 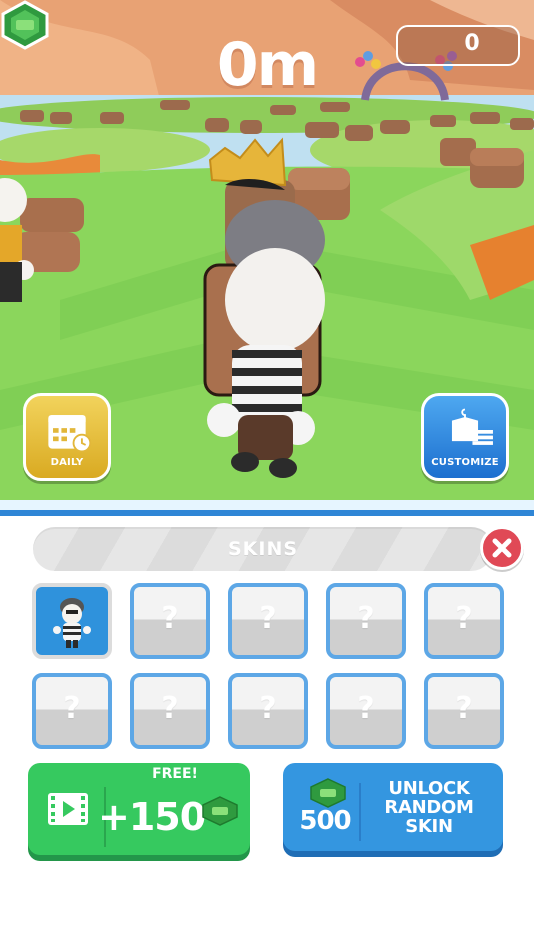 What do you see at coordinates (70, 434) in the screenshot?
I see `calendar-icon` at bounding box center [70, 434].